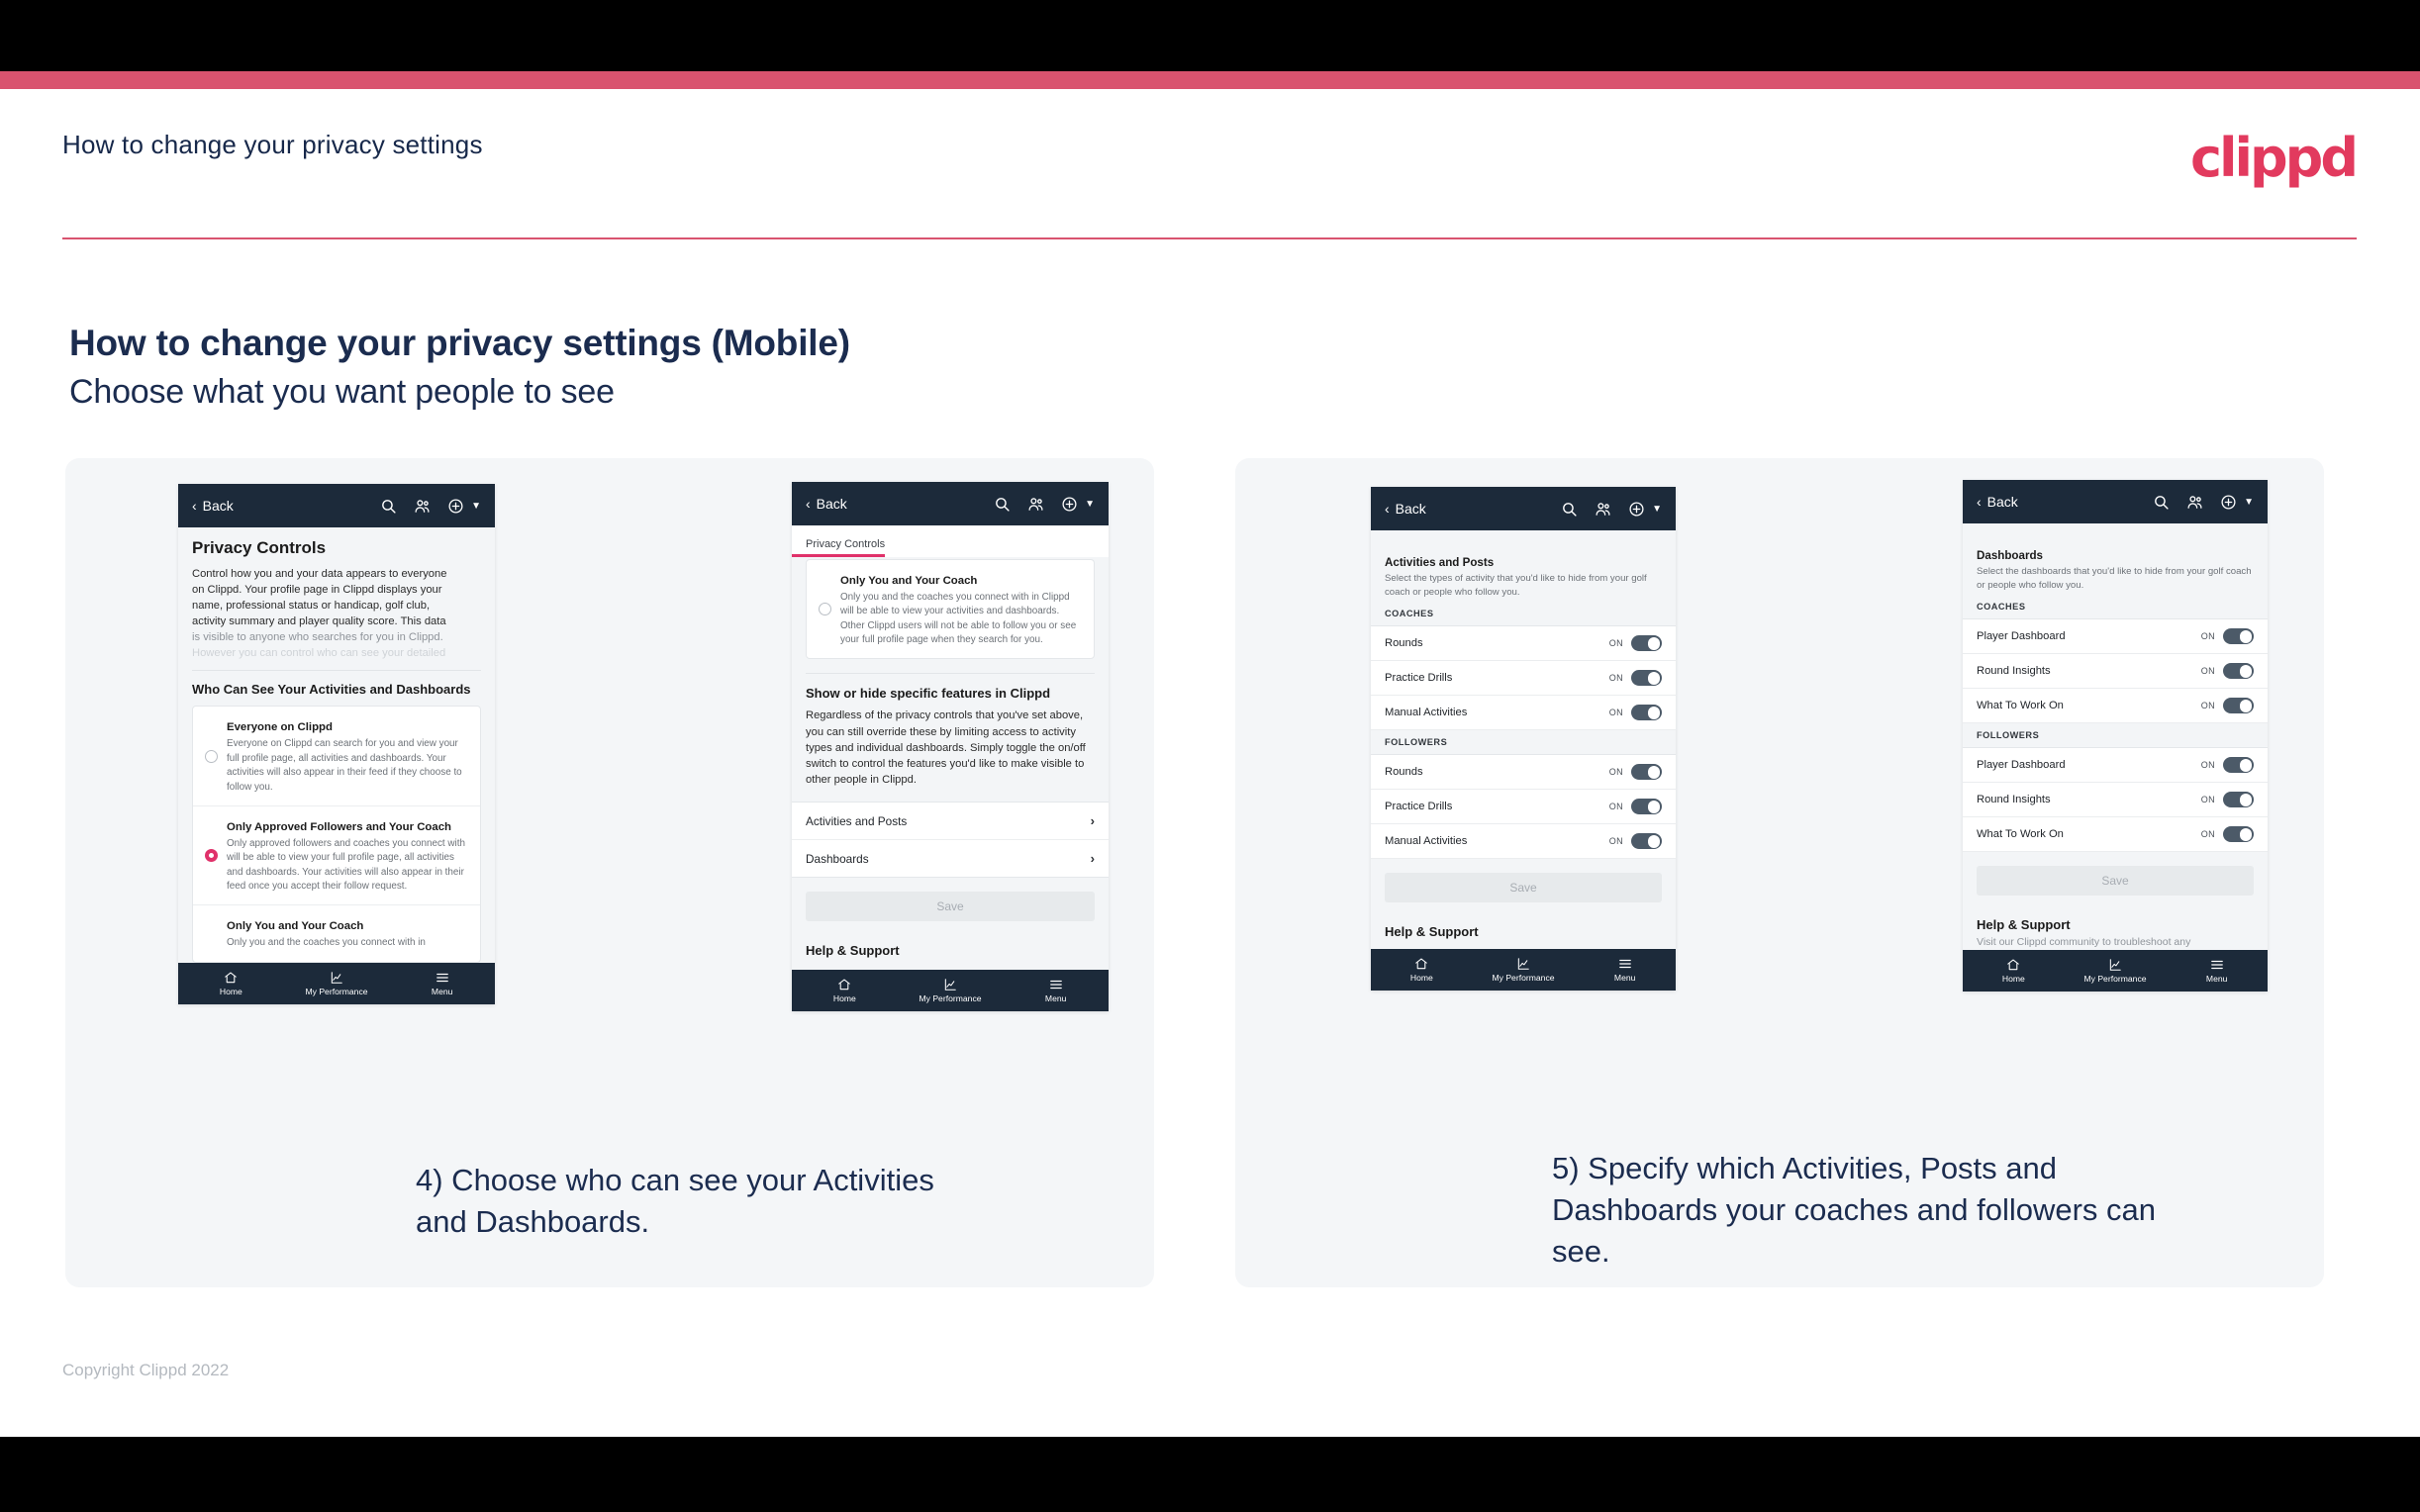 This screenshot has width=2420, height=1512. I want to click on bottom-nav-label: Home, so click(230, 991).